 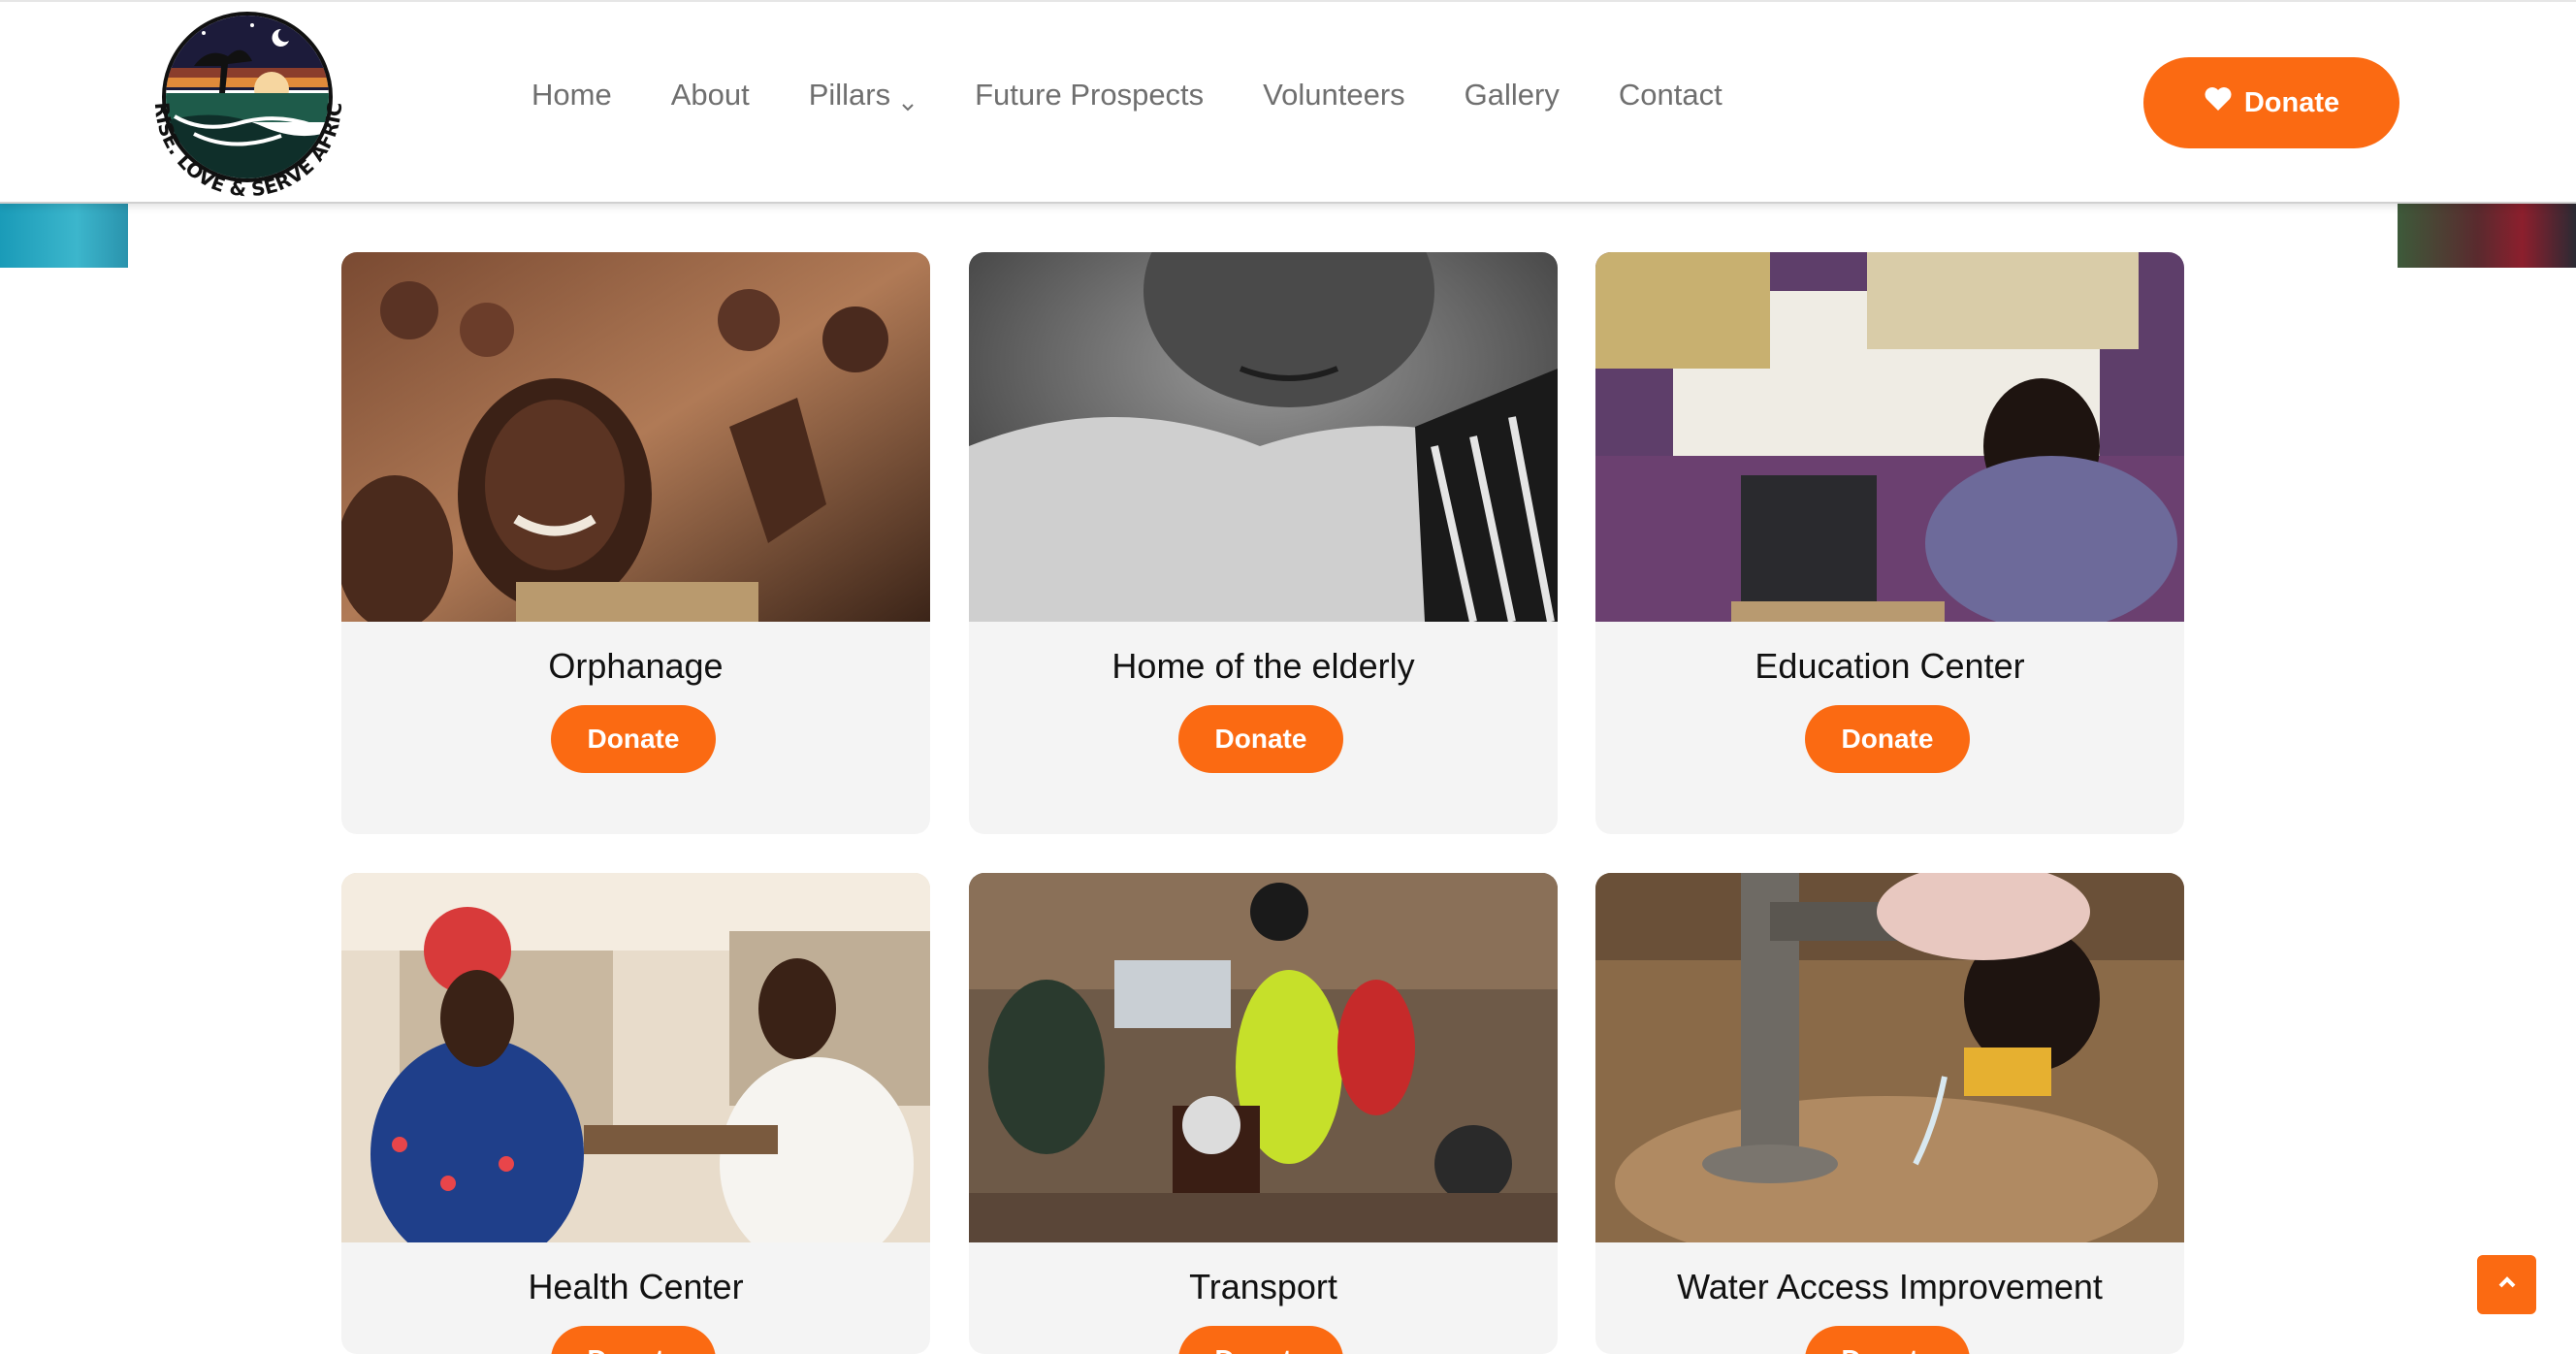 I want to click on chevron-up-icon, so click(x=2507, y=1285).